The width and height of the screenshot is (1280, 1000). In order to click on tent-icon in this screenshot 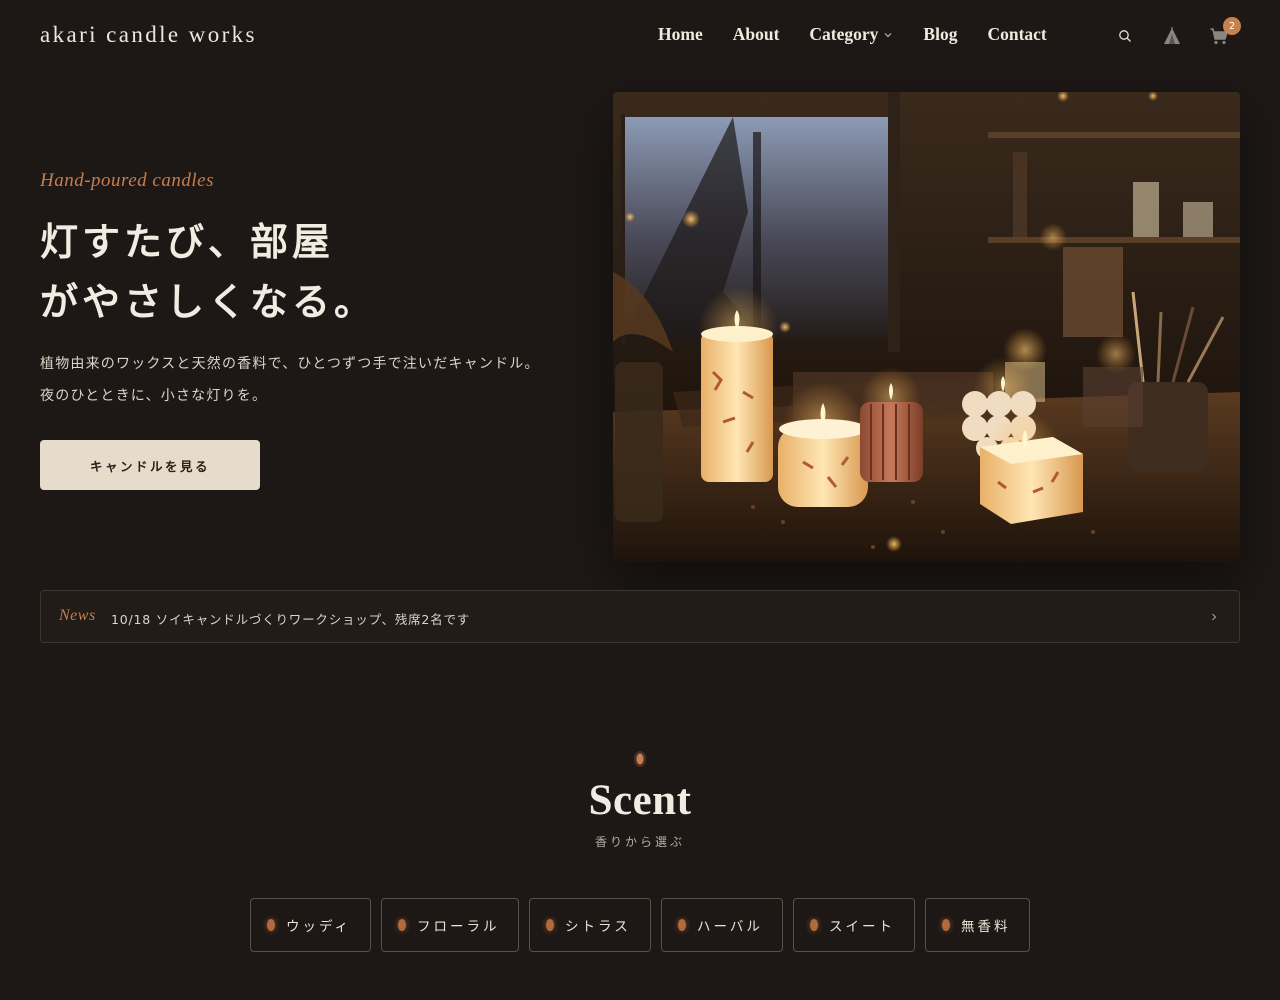, I will do `click(1172, 35)`.